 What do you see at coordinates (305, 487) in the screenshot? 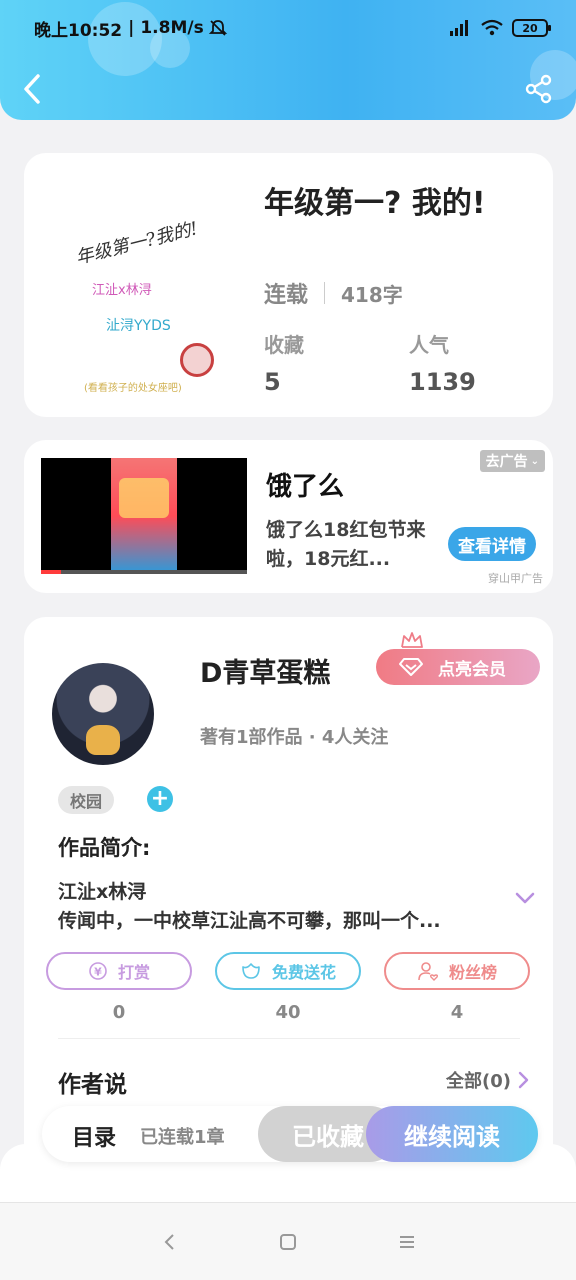
I see `ad-title: 饿了么` at bounding box center [305, 487].